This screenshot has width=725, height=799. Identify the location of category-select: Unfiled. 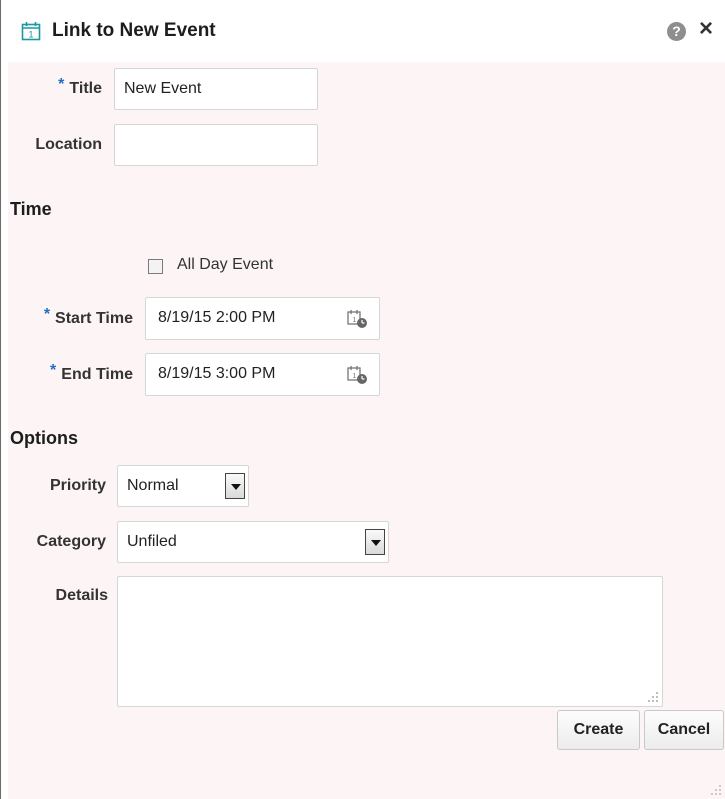
(253, 542).